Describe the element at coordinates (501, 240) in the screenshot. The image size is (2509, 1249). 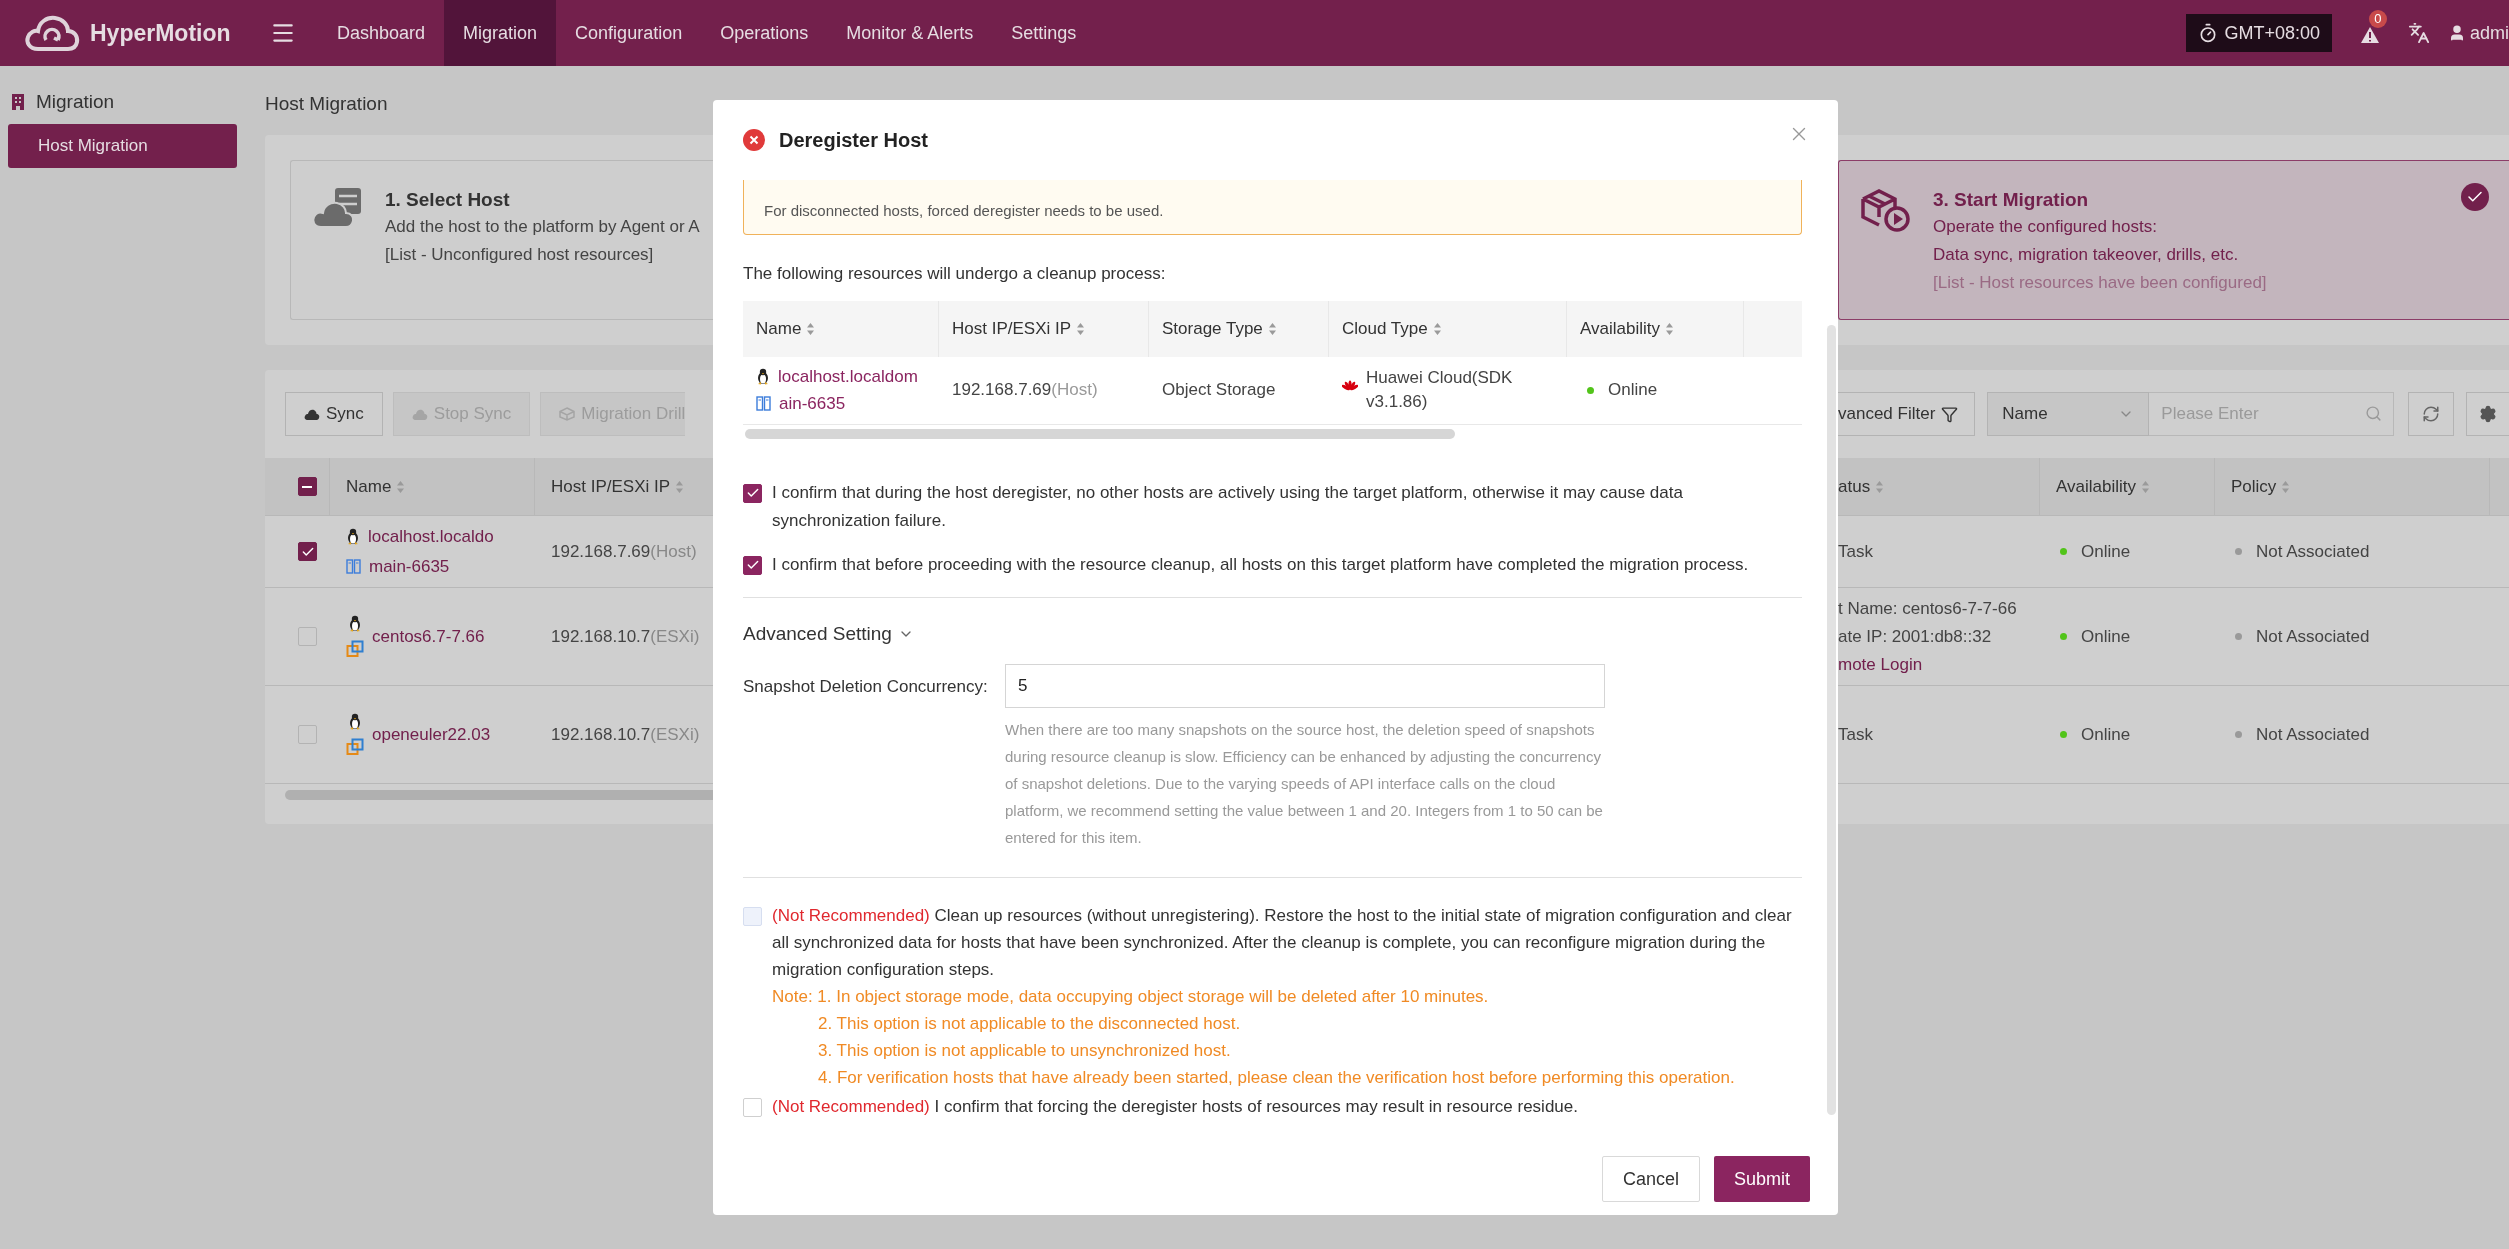
I see `step-card: 1. Select Host Add the host to the platform by Agent or A [List - Unconfigured host resources]` at that location.